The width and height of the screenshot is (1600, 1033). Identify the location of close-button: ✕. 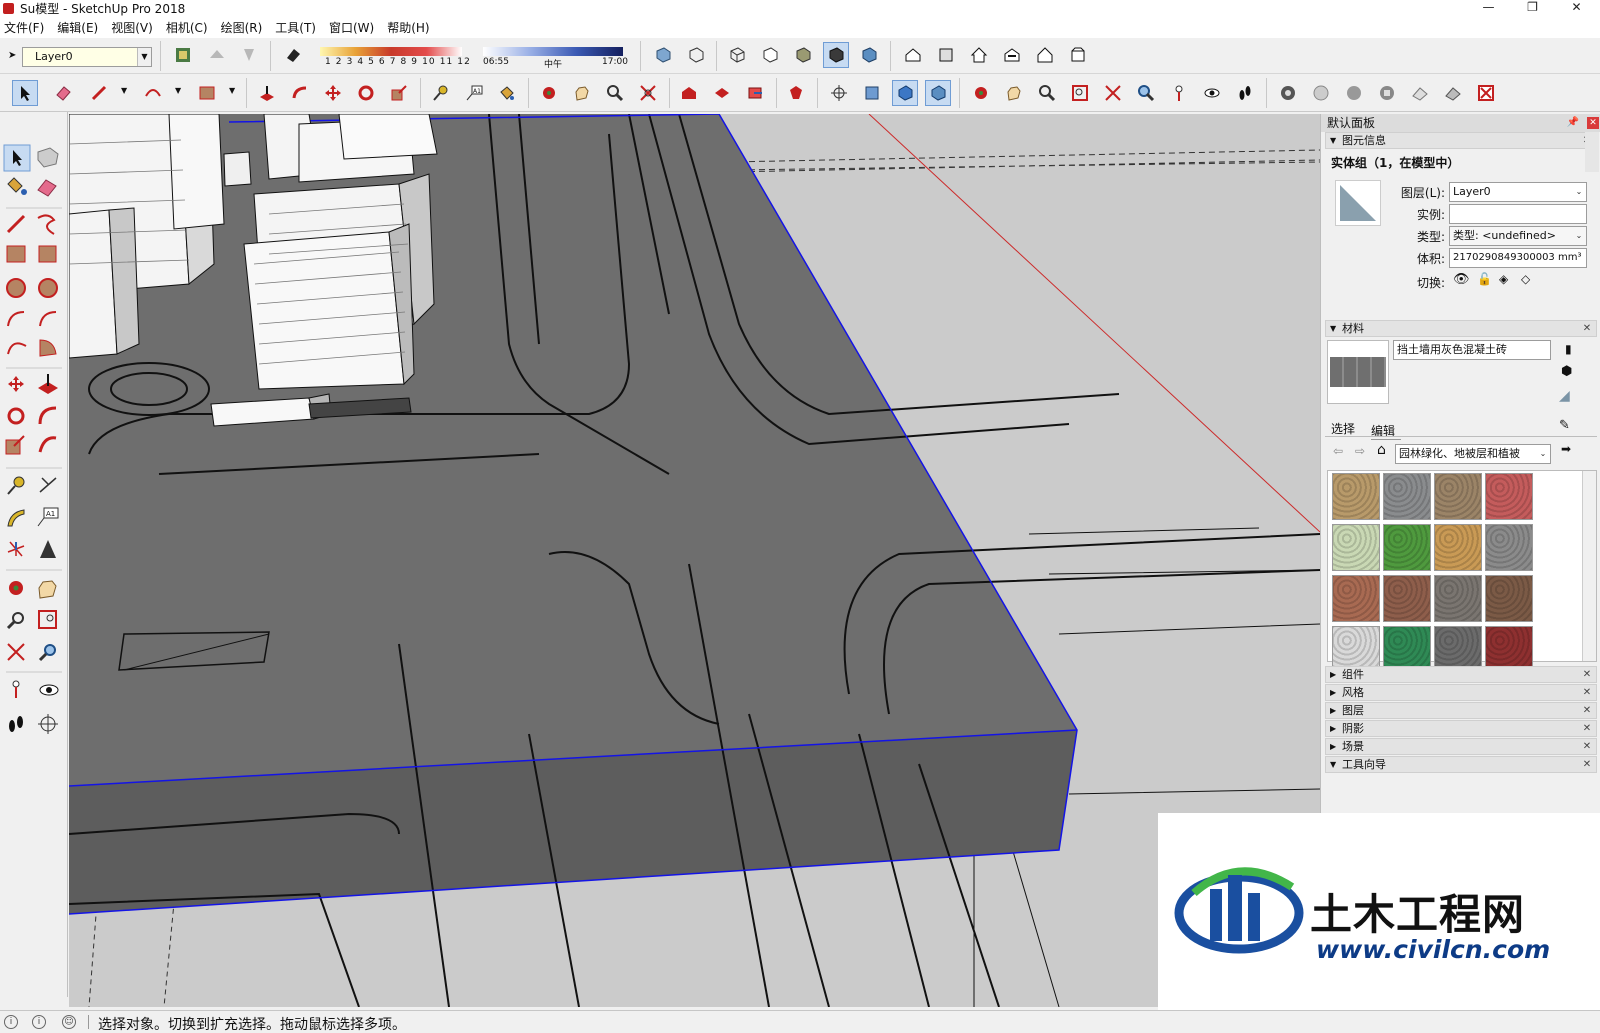
(1576, 8).